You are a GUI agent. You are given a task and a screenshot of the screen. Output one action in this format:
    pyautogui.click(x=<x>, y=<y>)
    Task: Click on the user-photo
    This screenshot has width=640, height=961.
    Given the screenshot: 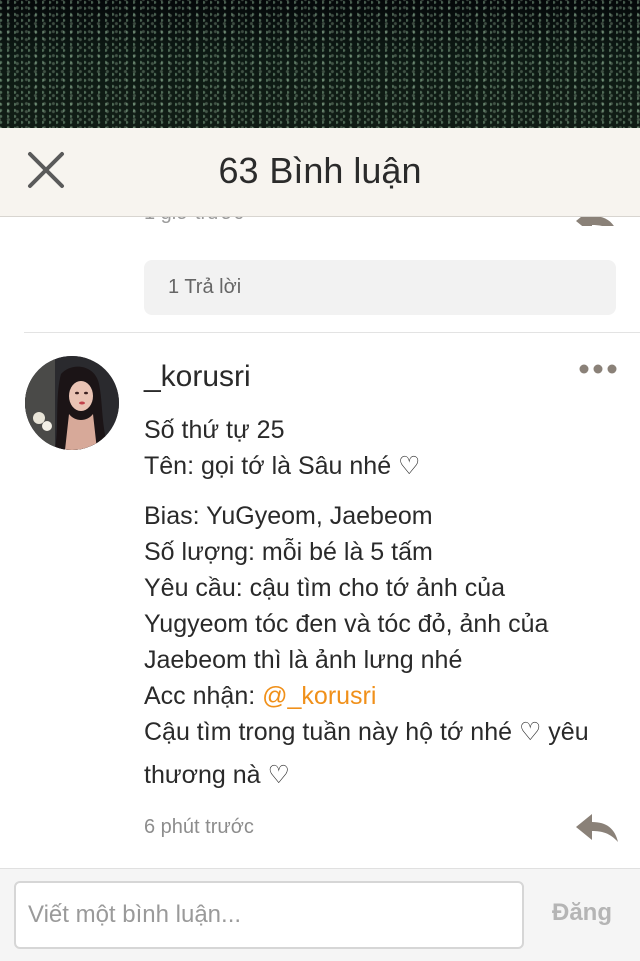 What is the action you would take?
    pyautogui.click(x=72, y=403)
    